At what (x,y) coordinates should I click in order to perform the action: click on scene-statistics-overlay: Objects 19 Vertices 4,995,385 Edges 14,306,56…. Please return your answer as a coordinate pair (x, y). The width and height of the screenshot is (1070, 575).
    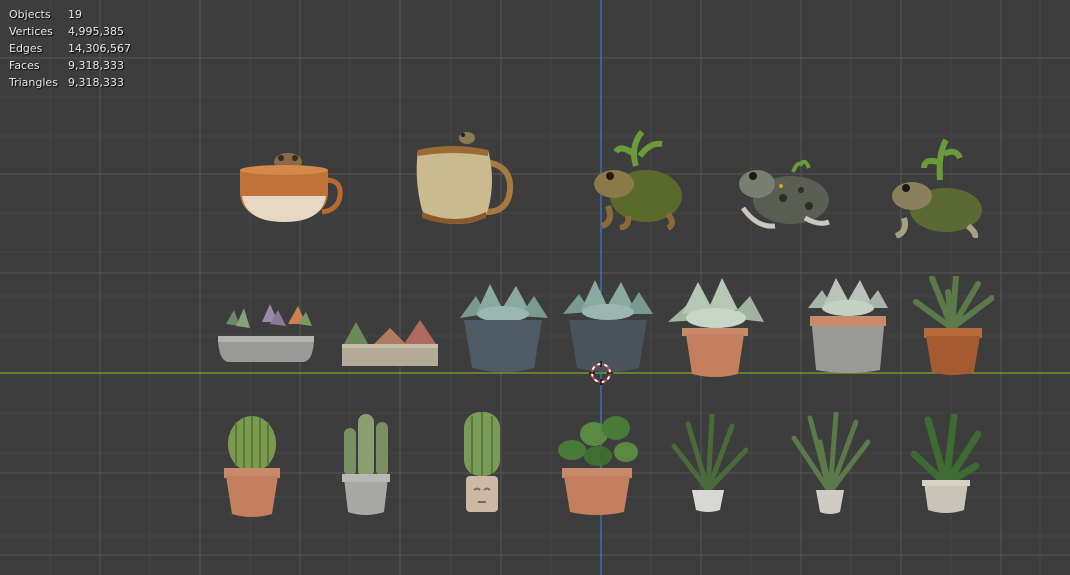
    Looking at the image, I should click on (70, 48).